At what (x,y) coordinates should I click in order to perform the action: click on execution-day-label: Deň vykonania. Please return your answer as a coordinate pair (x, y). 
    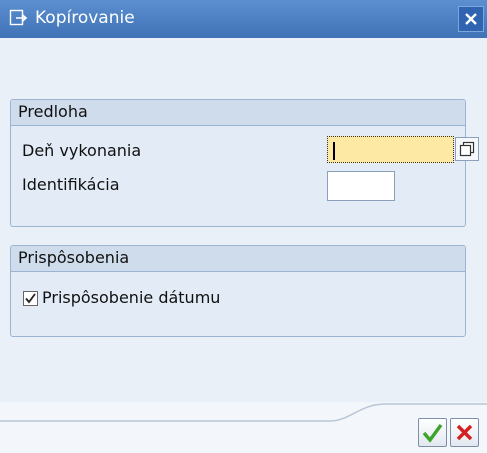
    Looking at the image, I should click on (82, 150).